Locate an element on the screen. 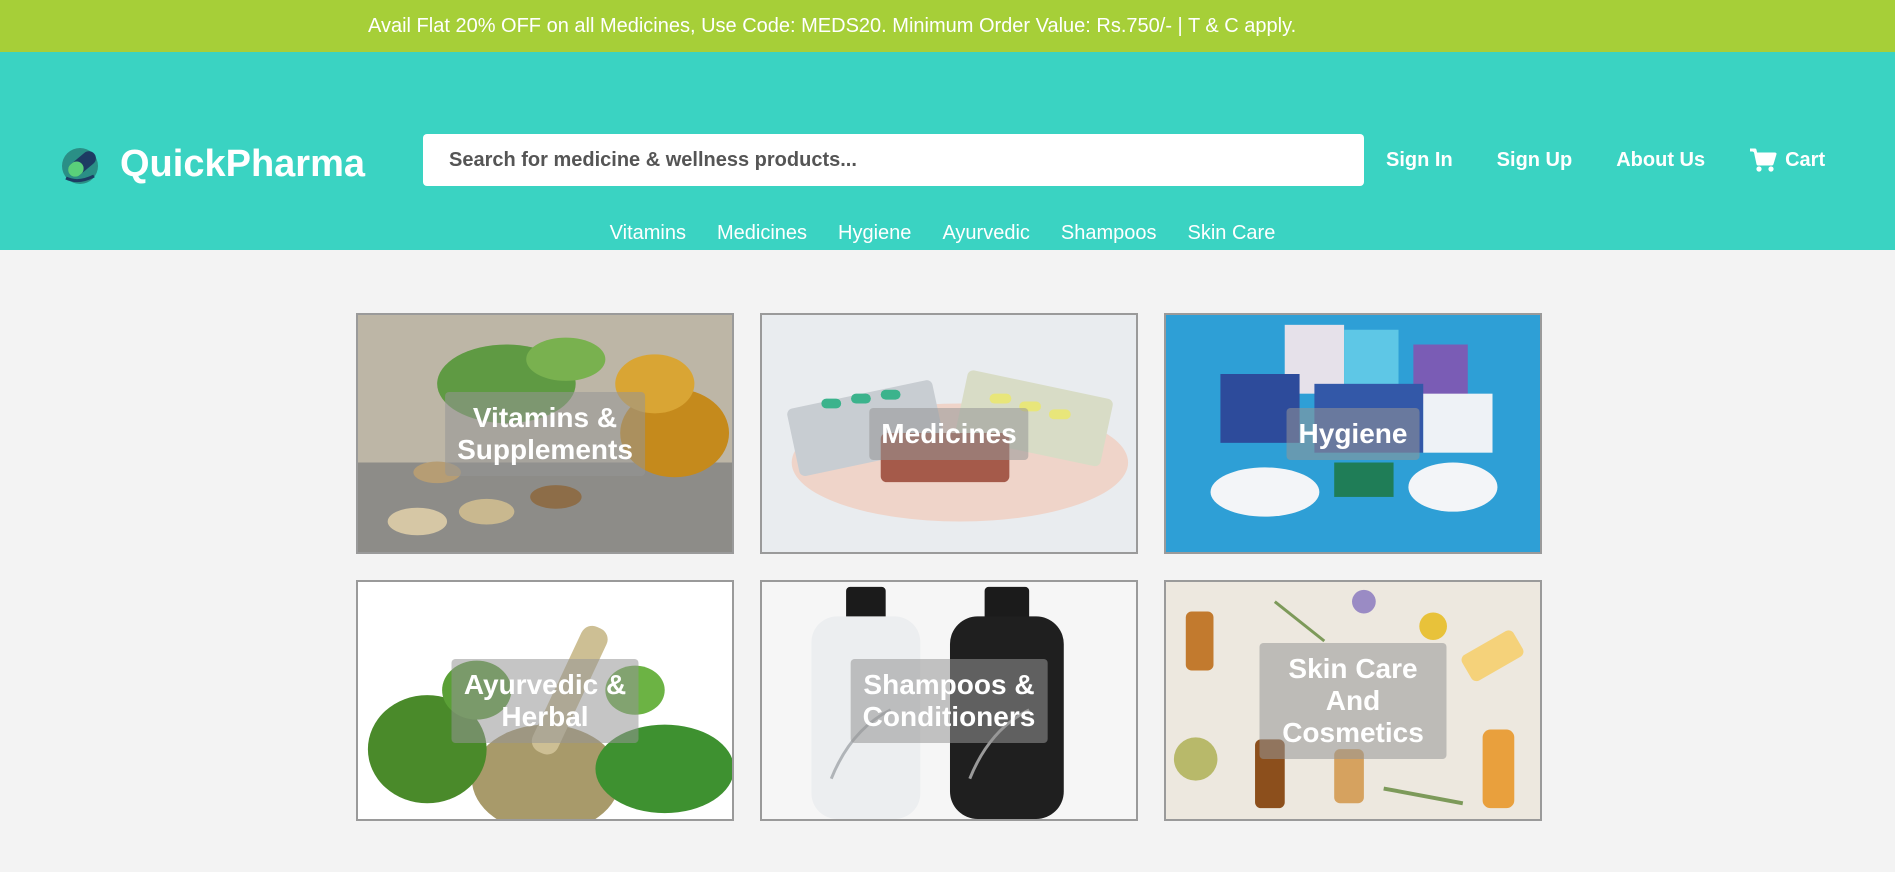 Image resolution: width=1895 pixels, height=872 pixels. category-tile-medicines: Medicines is located at coordinates (949, 433).